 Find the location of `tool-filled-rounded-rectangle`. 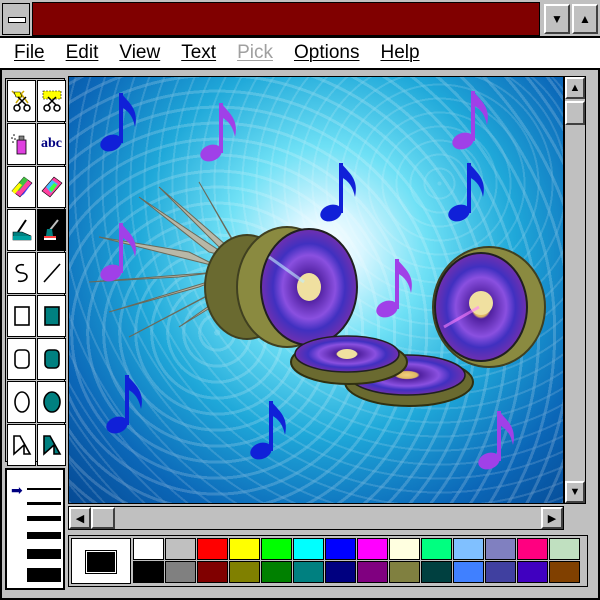

tool-filled-rounded-rectangle is located at coordinates (51, 359).